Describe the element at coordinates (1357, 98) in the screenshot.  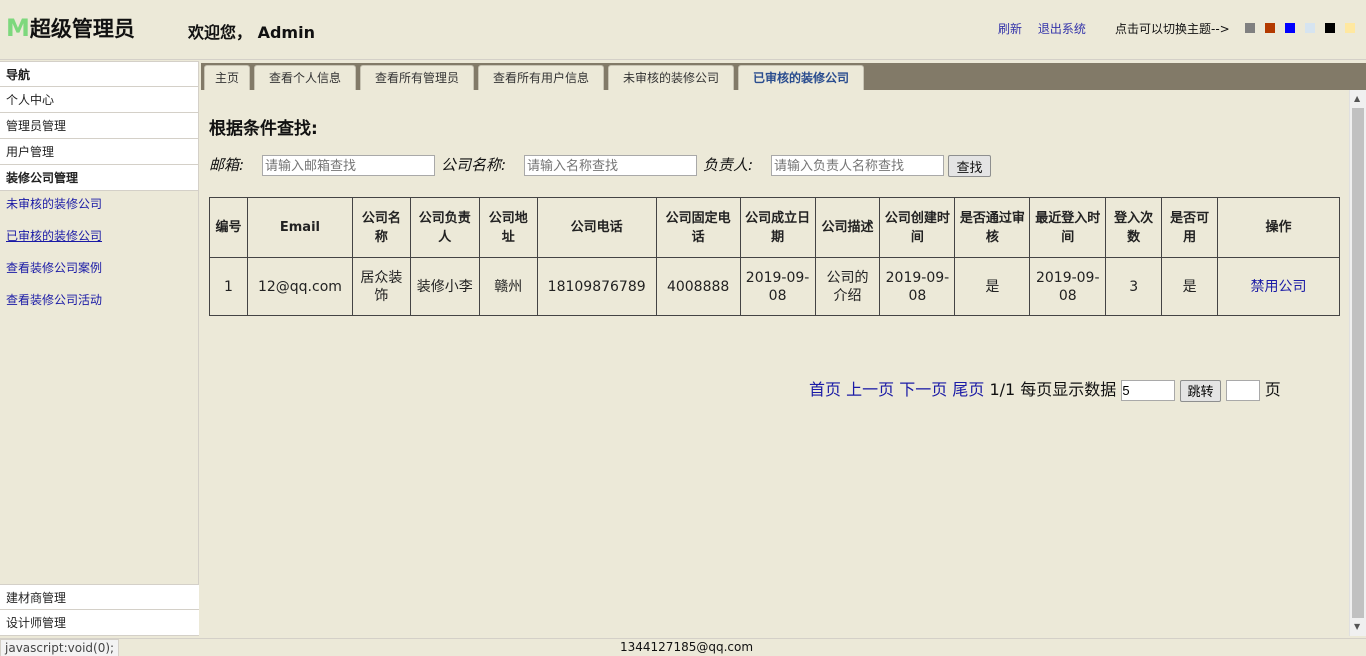
I see `scroll-up-icon: ▲` at that location.